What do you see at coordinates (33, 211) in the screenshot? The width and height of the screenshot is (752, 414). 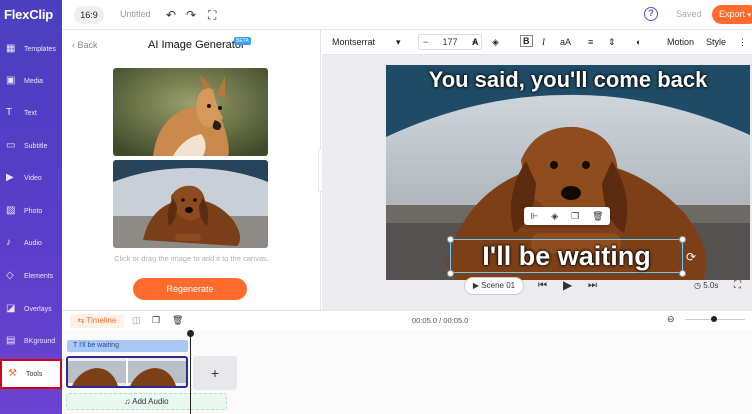 I see `sidebar-item-label: Photo` at bounding box center [33, 211].